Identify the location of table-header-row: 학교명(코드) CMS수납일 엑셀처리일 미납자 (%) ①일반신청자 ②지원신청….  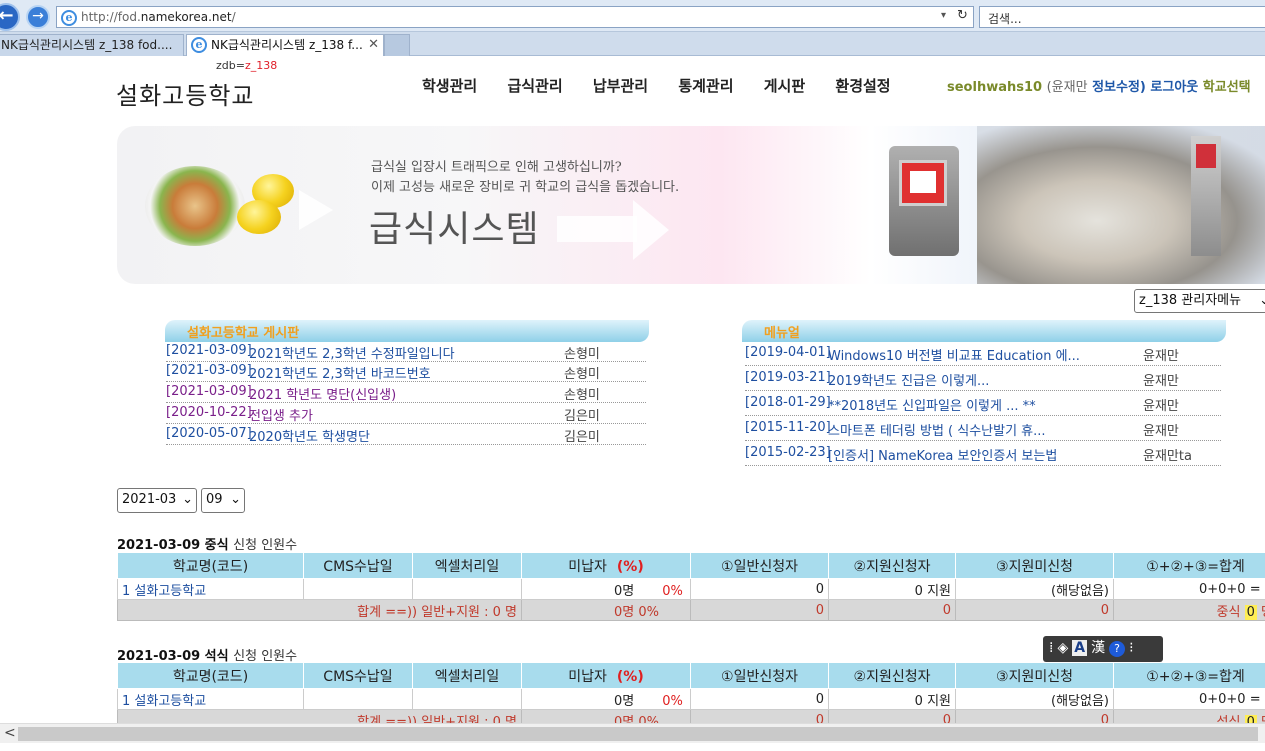
(691, 565).